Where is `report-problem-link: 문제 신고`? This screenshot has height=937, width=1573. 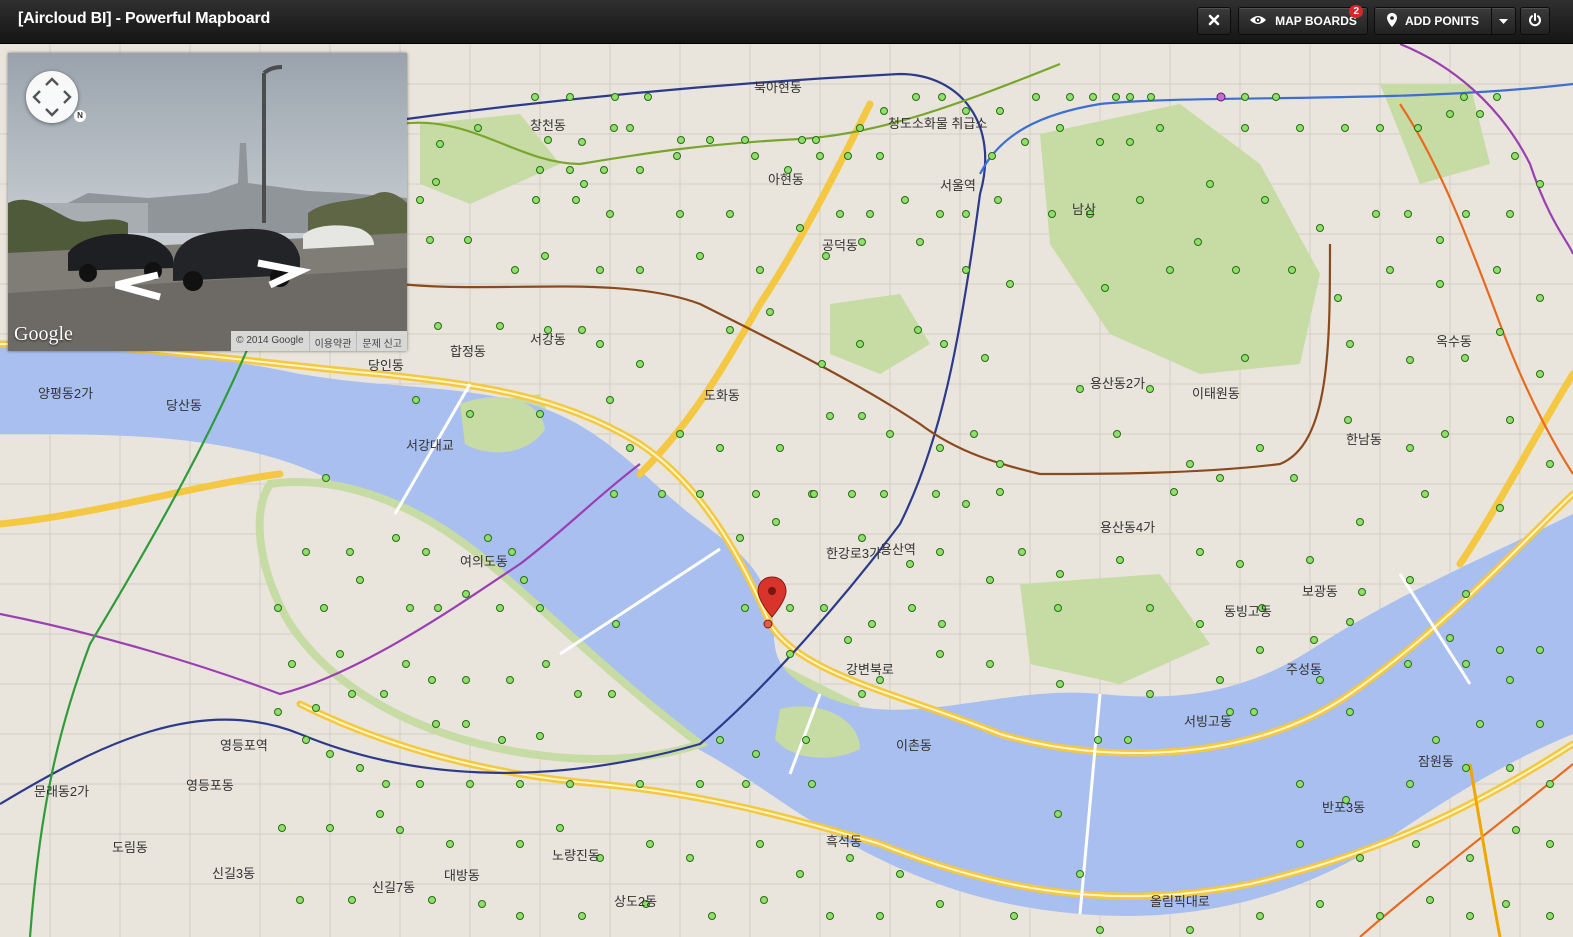
report-problem-link: 문제 신고 is located at coordinates (381, 341).